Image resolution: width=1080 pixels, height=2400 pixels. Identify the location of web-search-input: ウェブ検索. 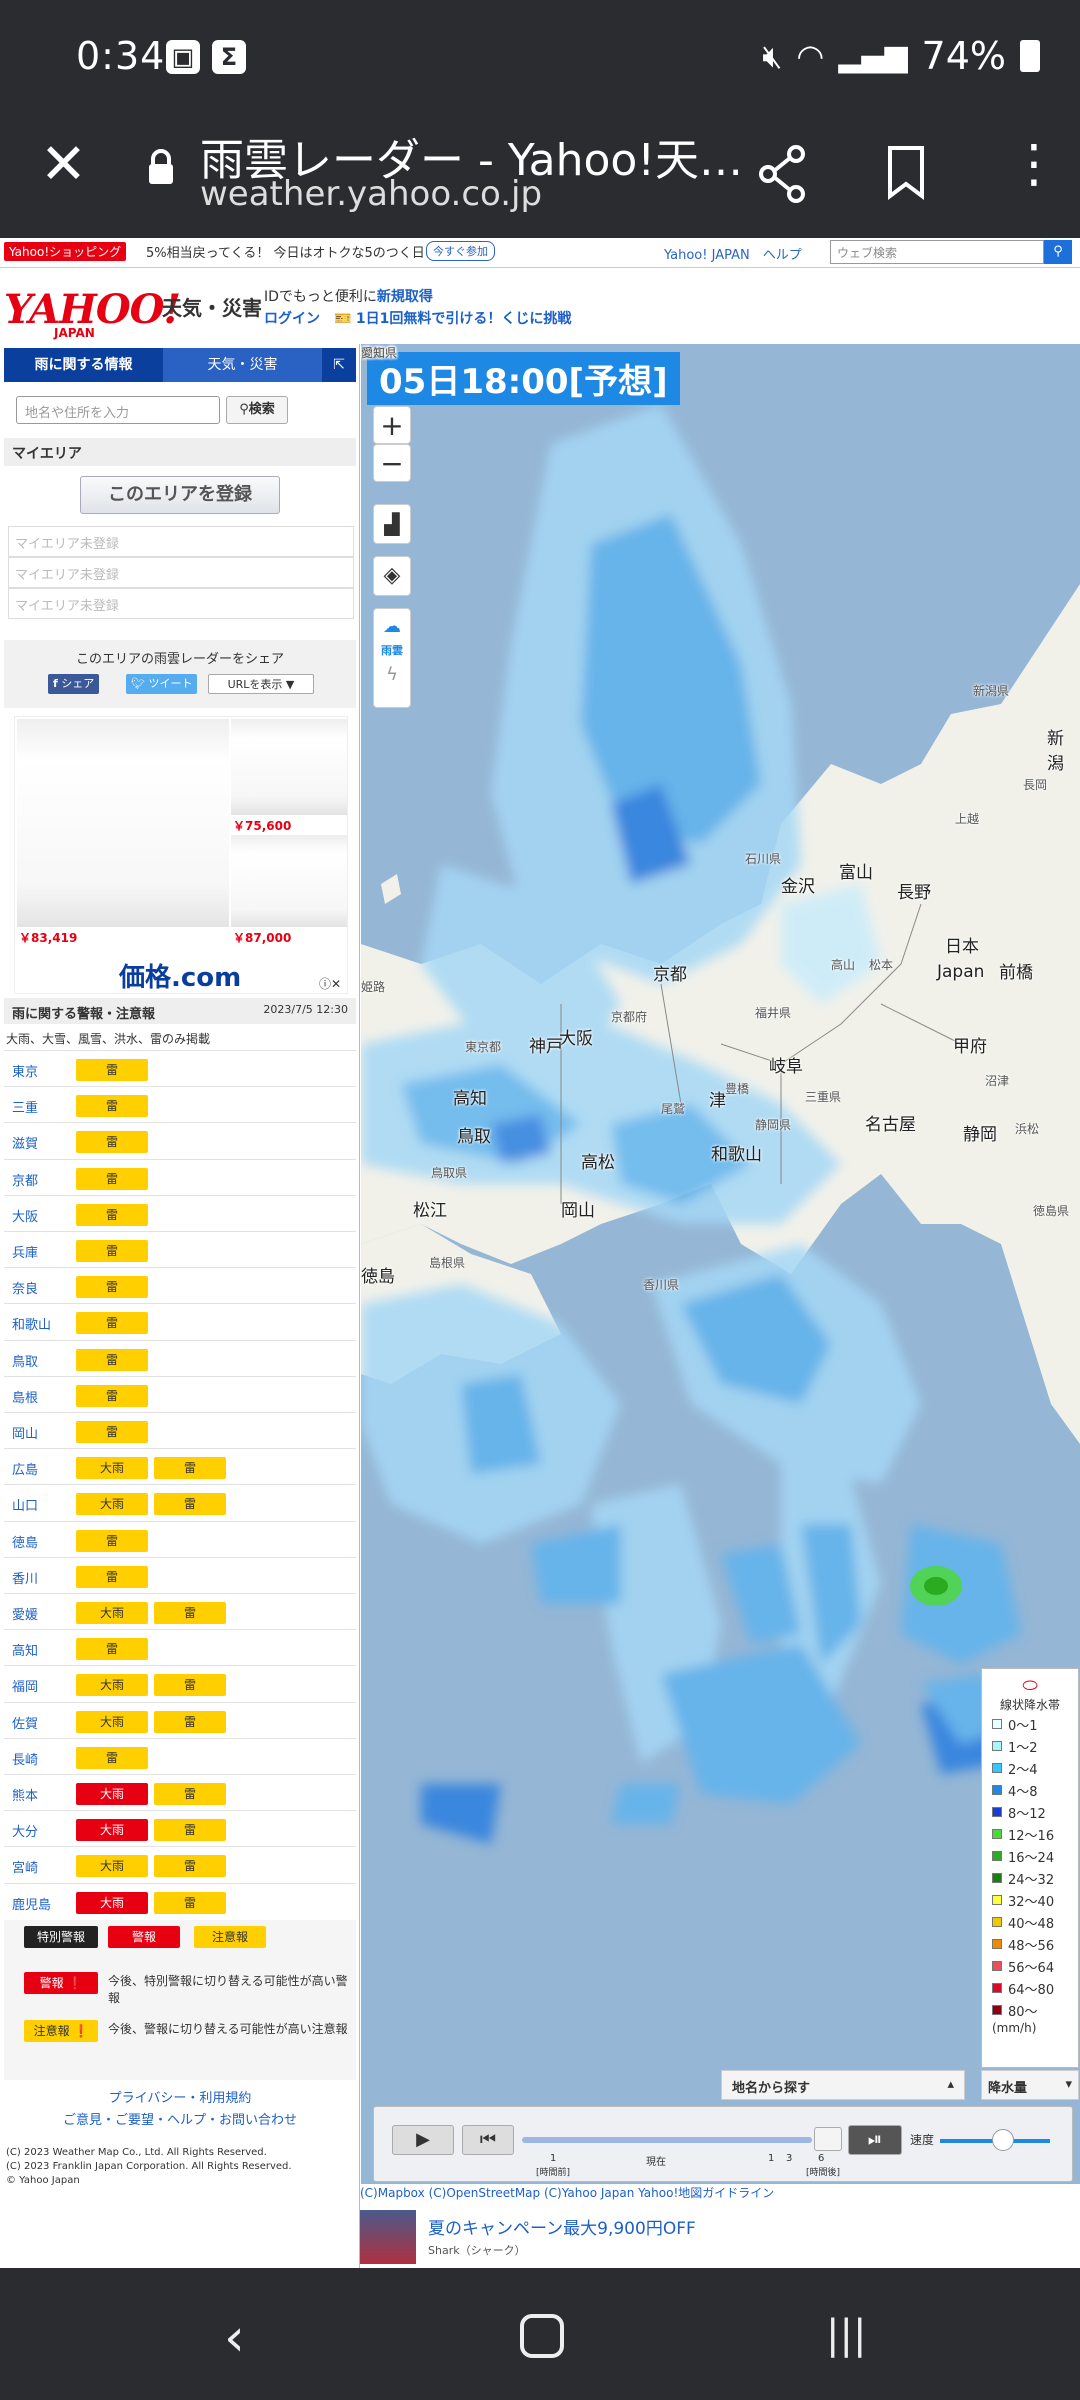
(937, 252).